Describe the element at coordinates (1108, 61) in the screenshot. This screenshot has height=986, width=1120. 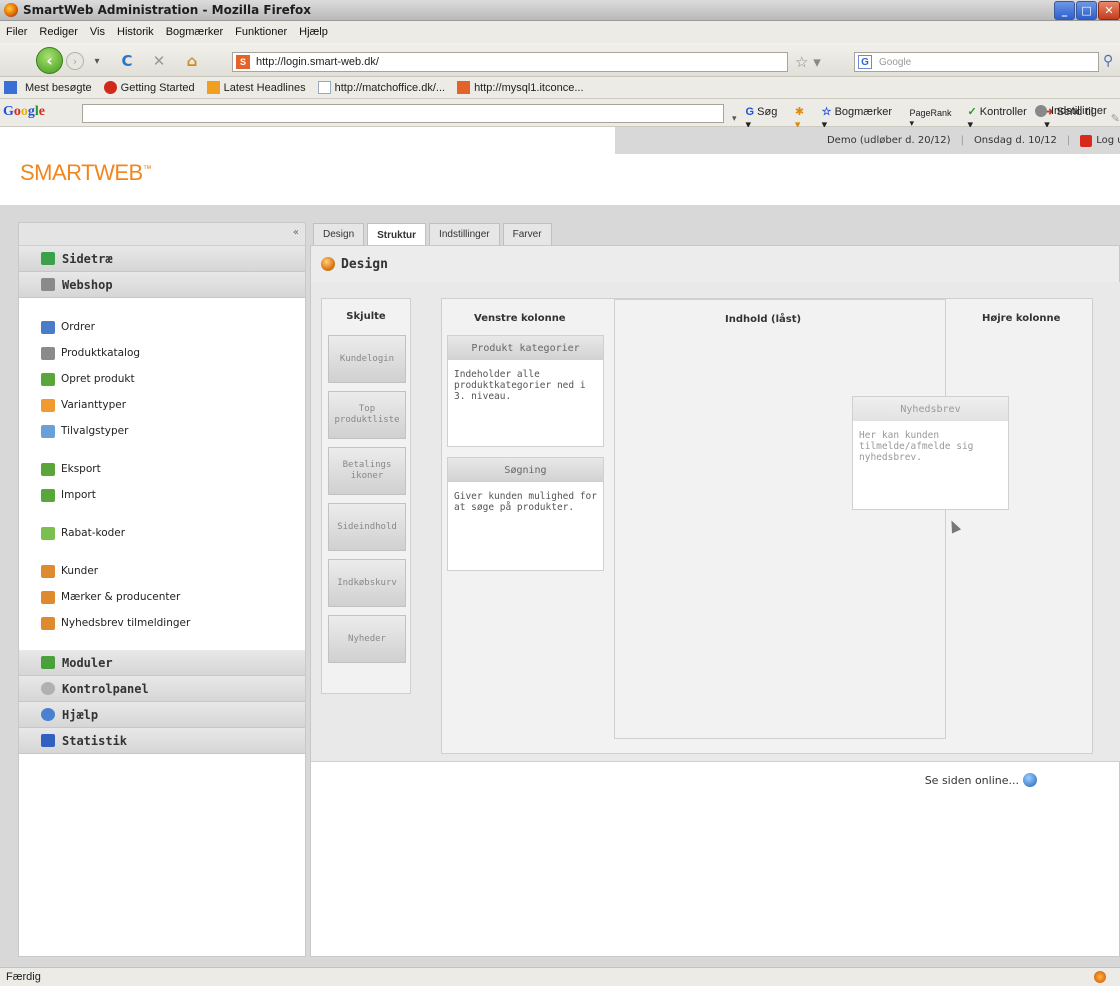
I see `search-icon: ⚲` at that location.